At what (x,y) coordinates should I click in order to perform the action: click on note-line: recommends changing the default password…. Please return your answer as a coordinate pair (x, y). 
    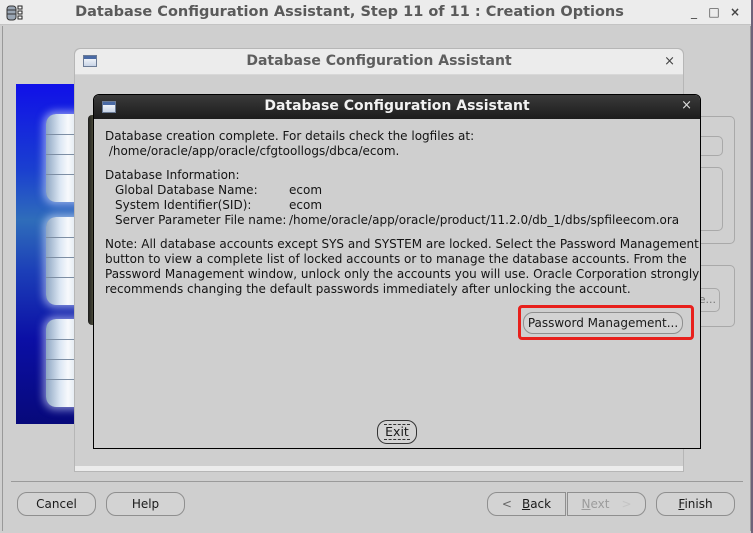
    Looking at the image, I should click on (368, 289).